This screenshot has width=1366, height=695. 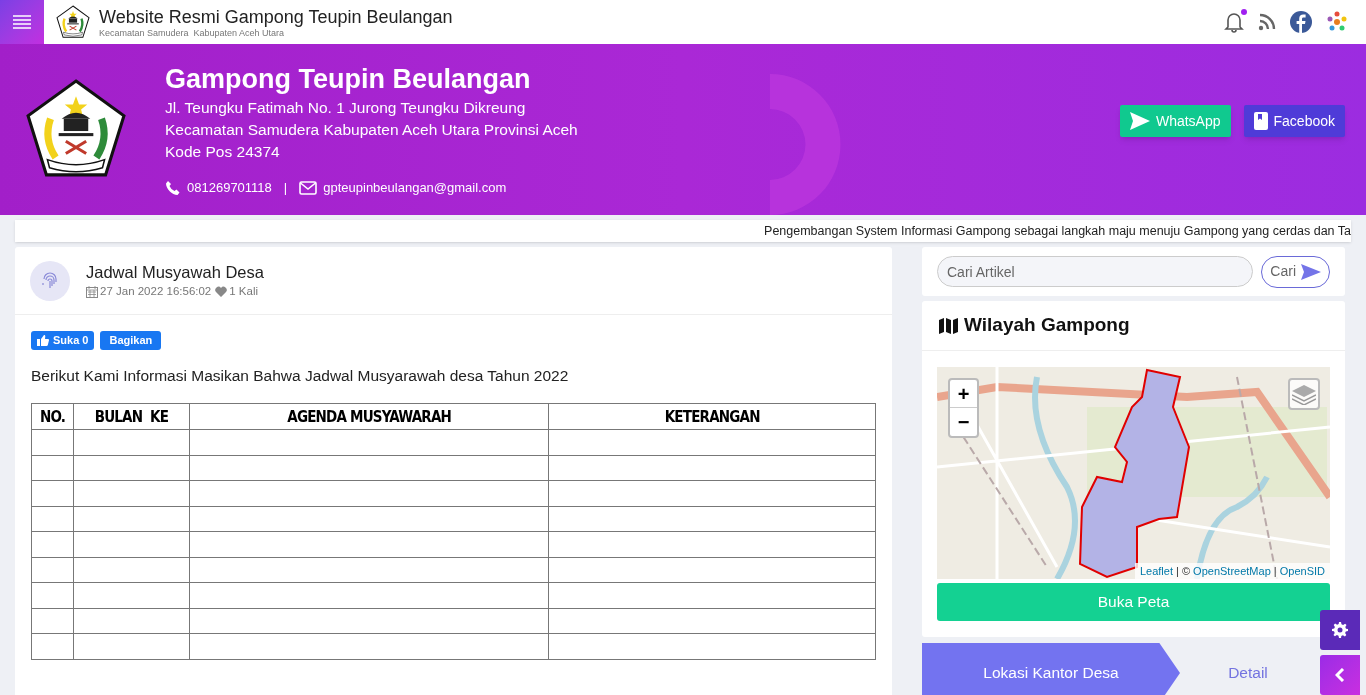 What do you see at coordinates (1232, 570) in the screenshot?
I see `attribution-link: OpenStreetMap` at bounding box center [1232, 570].